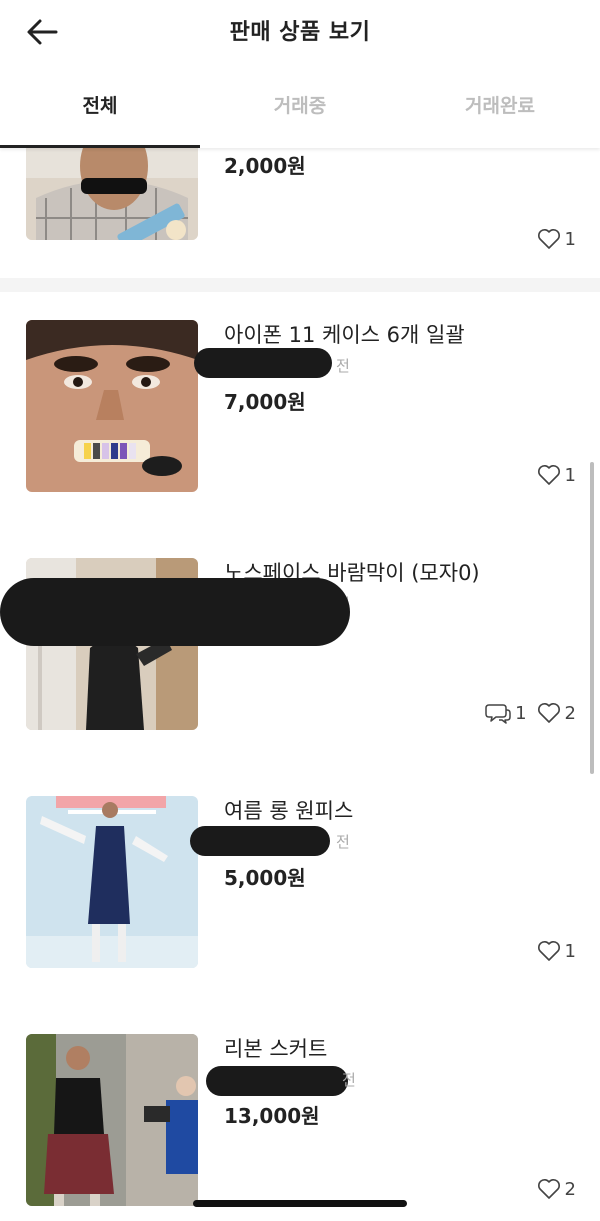 The image size is (600, 1221). What do you see at coordinates (300, 1203) in the screenshot?
I see `home-indicator` at bounding box center [300, 1203].